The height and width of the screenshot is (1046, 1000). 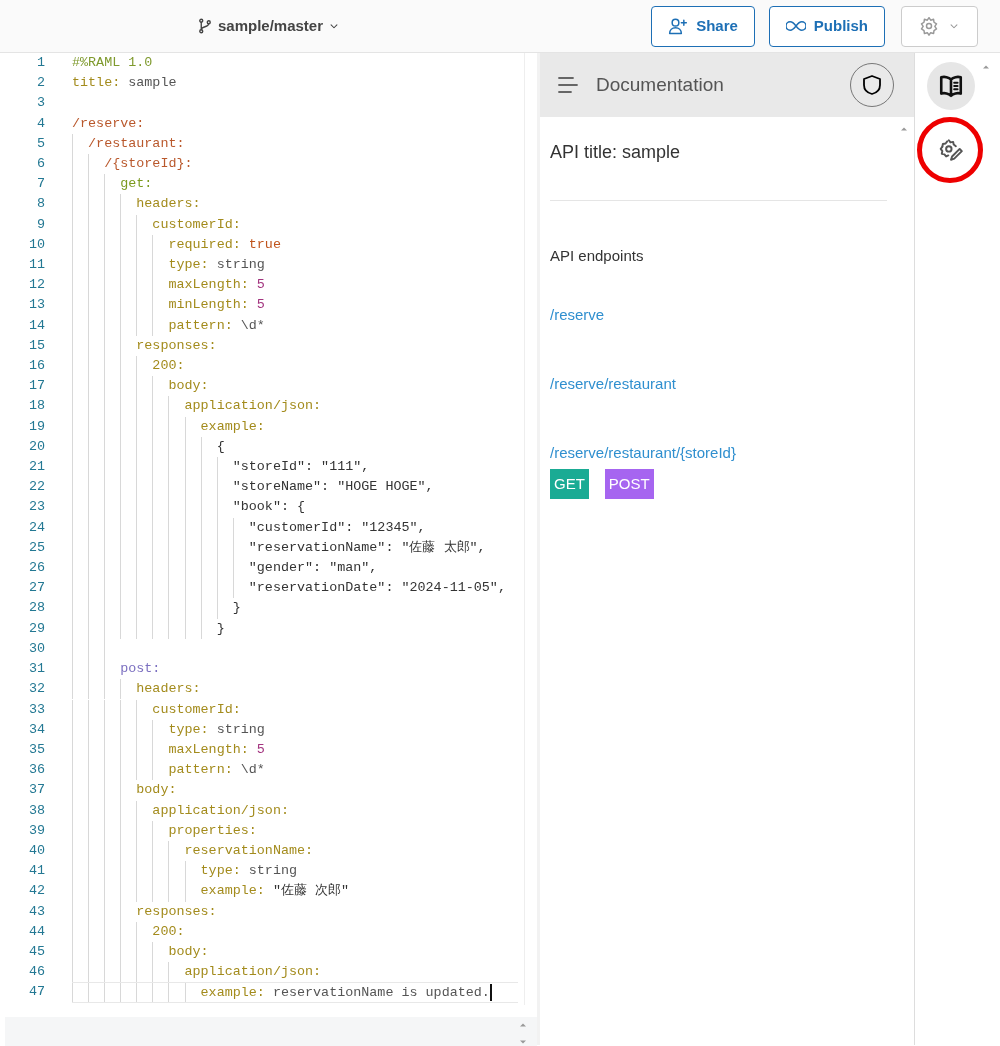 What do you see at coordinates (629, 483) in the screenshot?
I see `method-tag: POST` at bounding box center [629, 483].